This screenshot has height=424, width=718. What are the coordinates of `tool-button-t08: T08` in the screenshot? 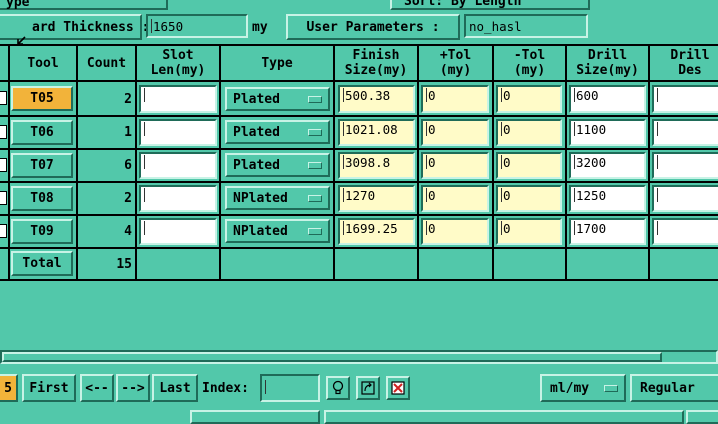 It's located at (42, 198).